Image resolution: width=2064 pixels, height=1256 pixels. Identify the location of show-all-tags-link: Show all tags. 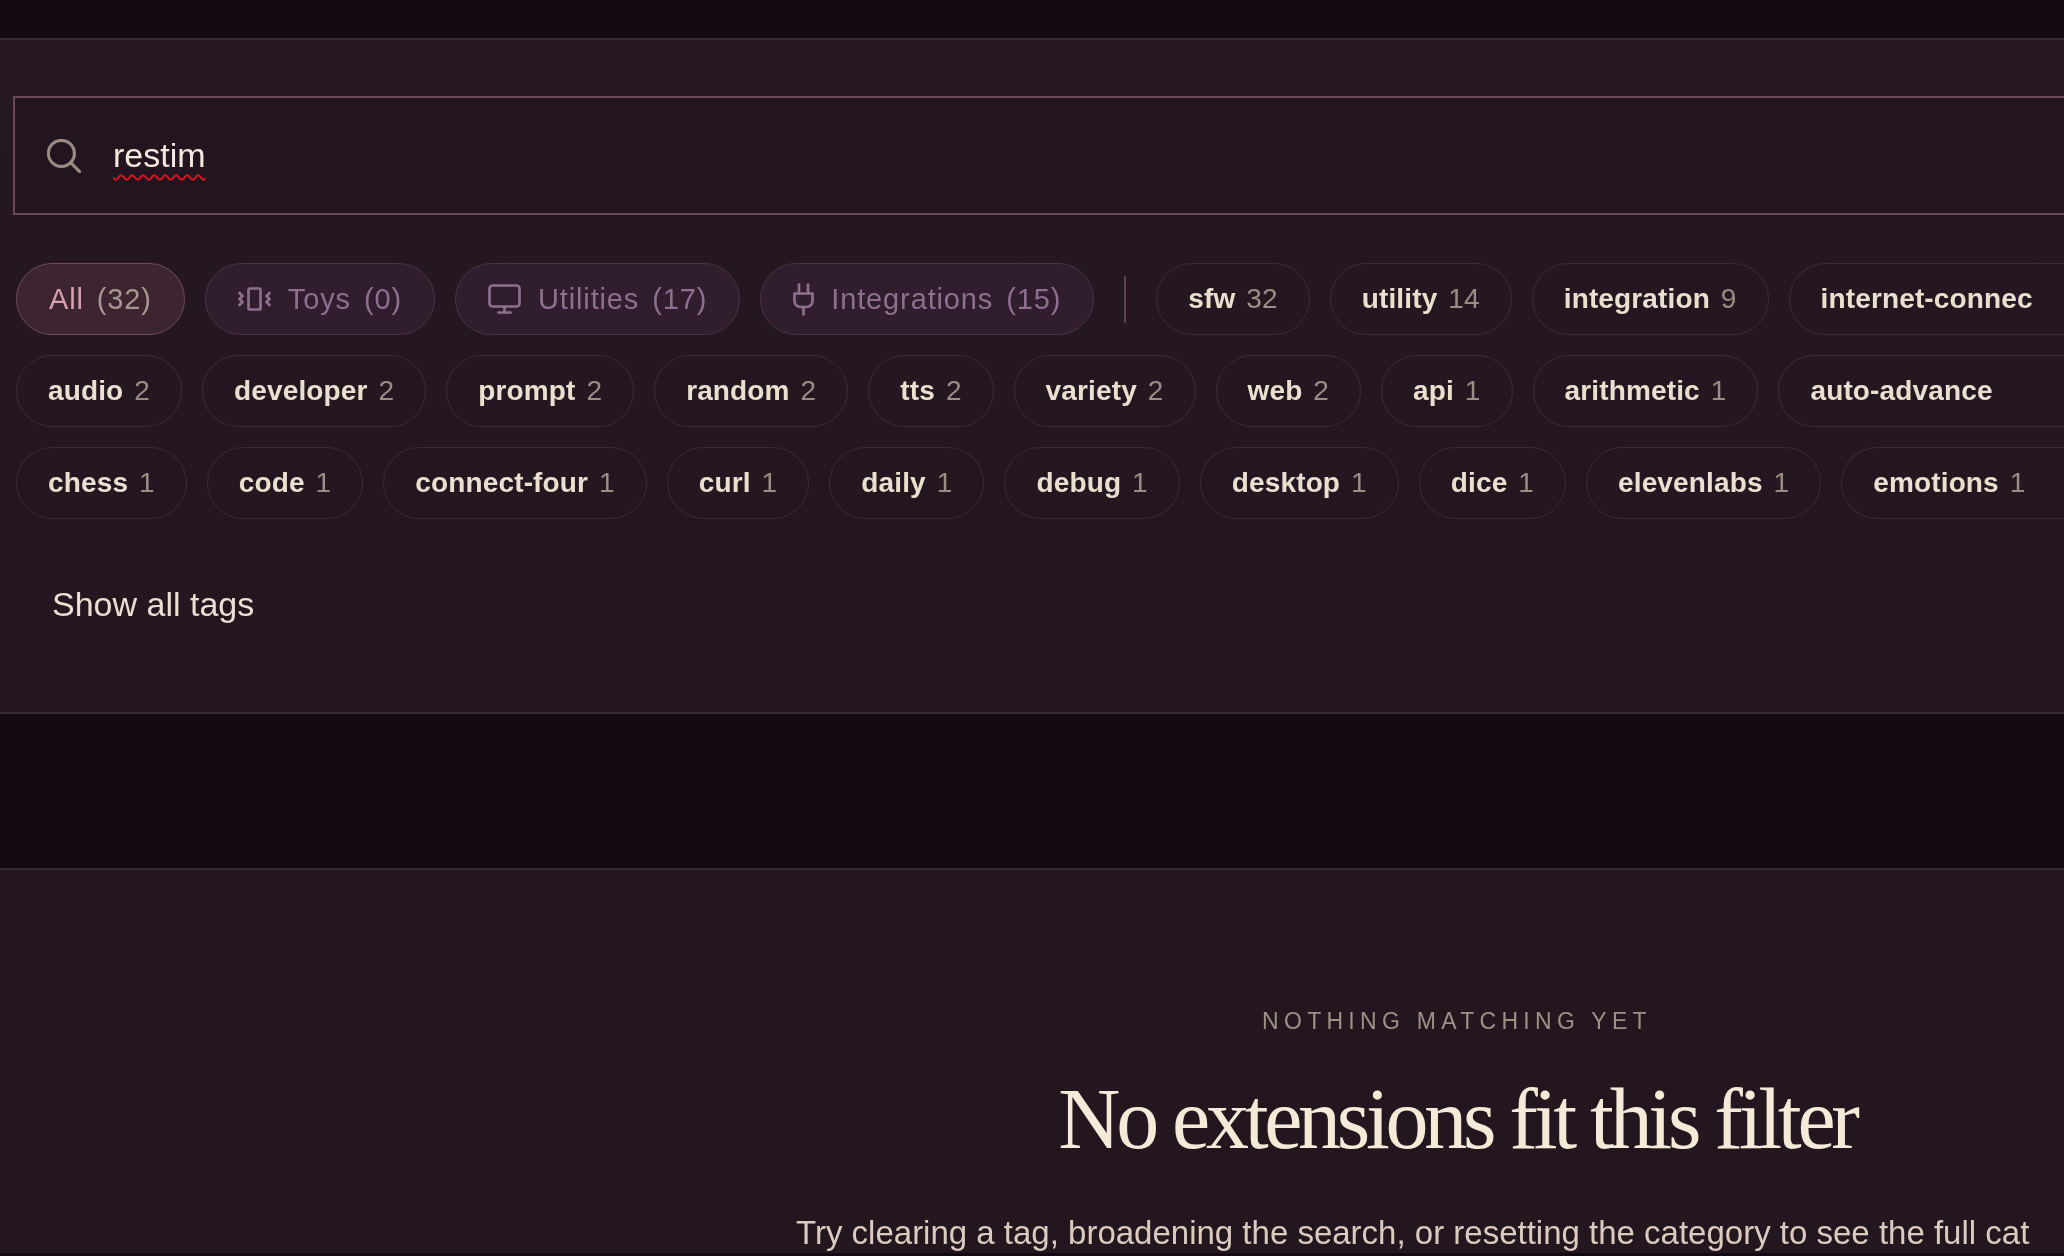
(153, 604).